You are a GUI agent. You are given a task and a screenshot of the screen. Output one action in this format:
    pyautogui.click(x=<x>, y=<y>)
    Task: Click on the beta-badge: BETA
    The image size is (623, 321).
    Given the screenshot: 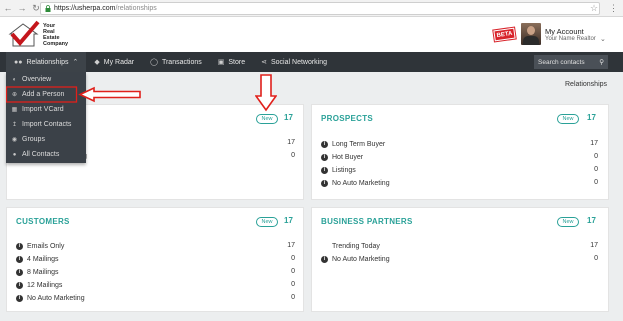 What is the action you would take?
    pyautogui.click(x=504, y=34)
    